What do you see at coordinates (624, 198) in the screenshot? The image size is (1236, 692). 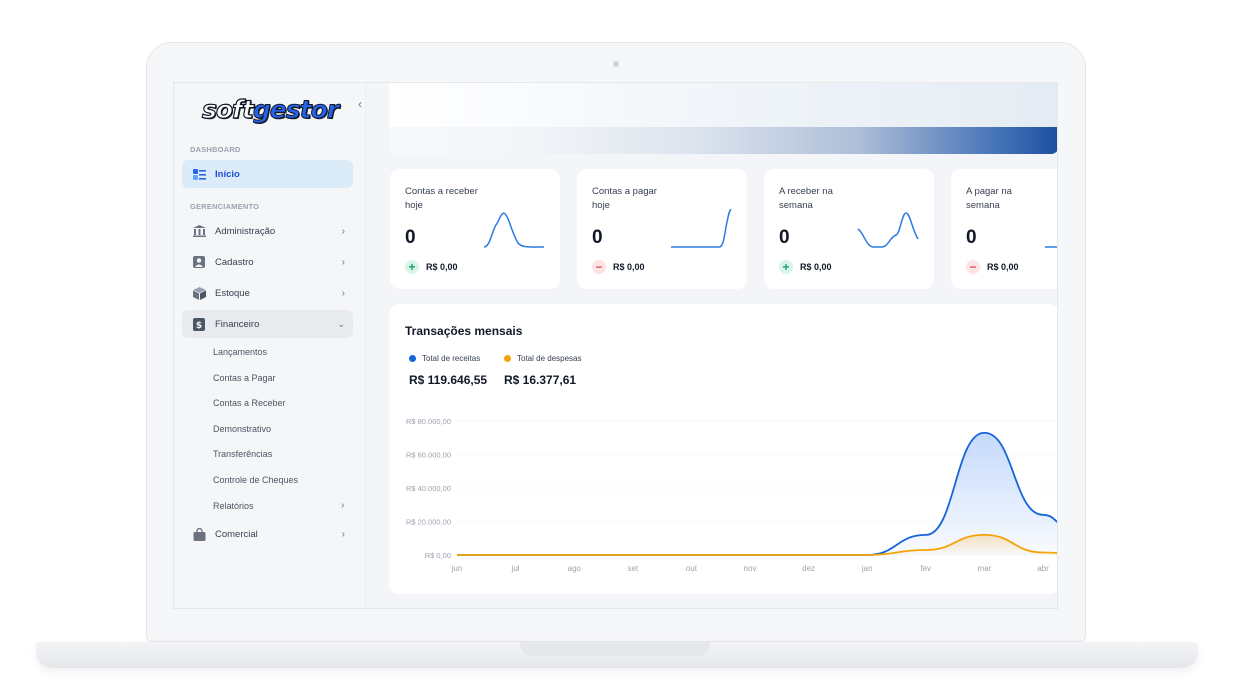 I see `card-title: Contas a pagar hoje` at bounding box center [624, 198].